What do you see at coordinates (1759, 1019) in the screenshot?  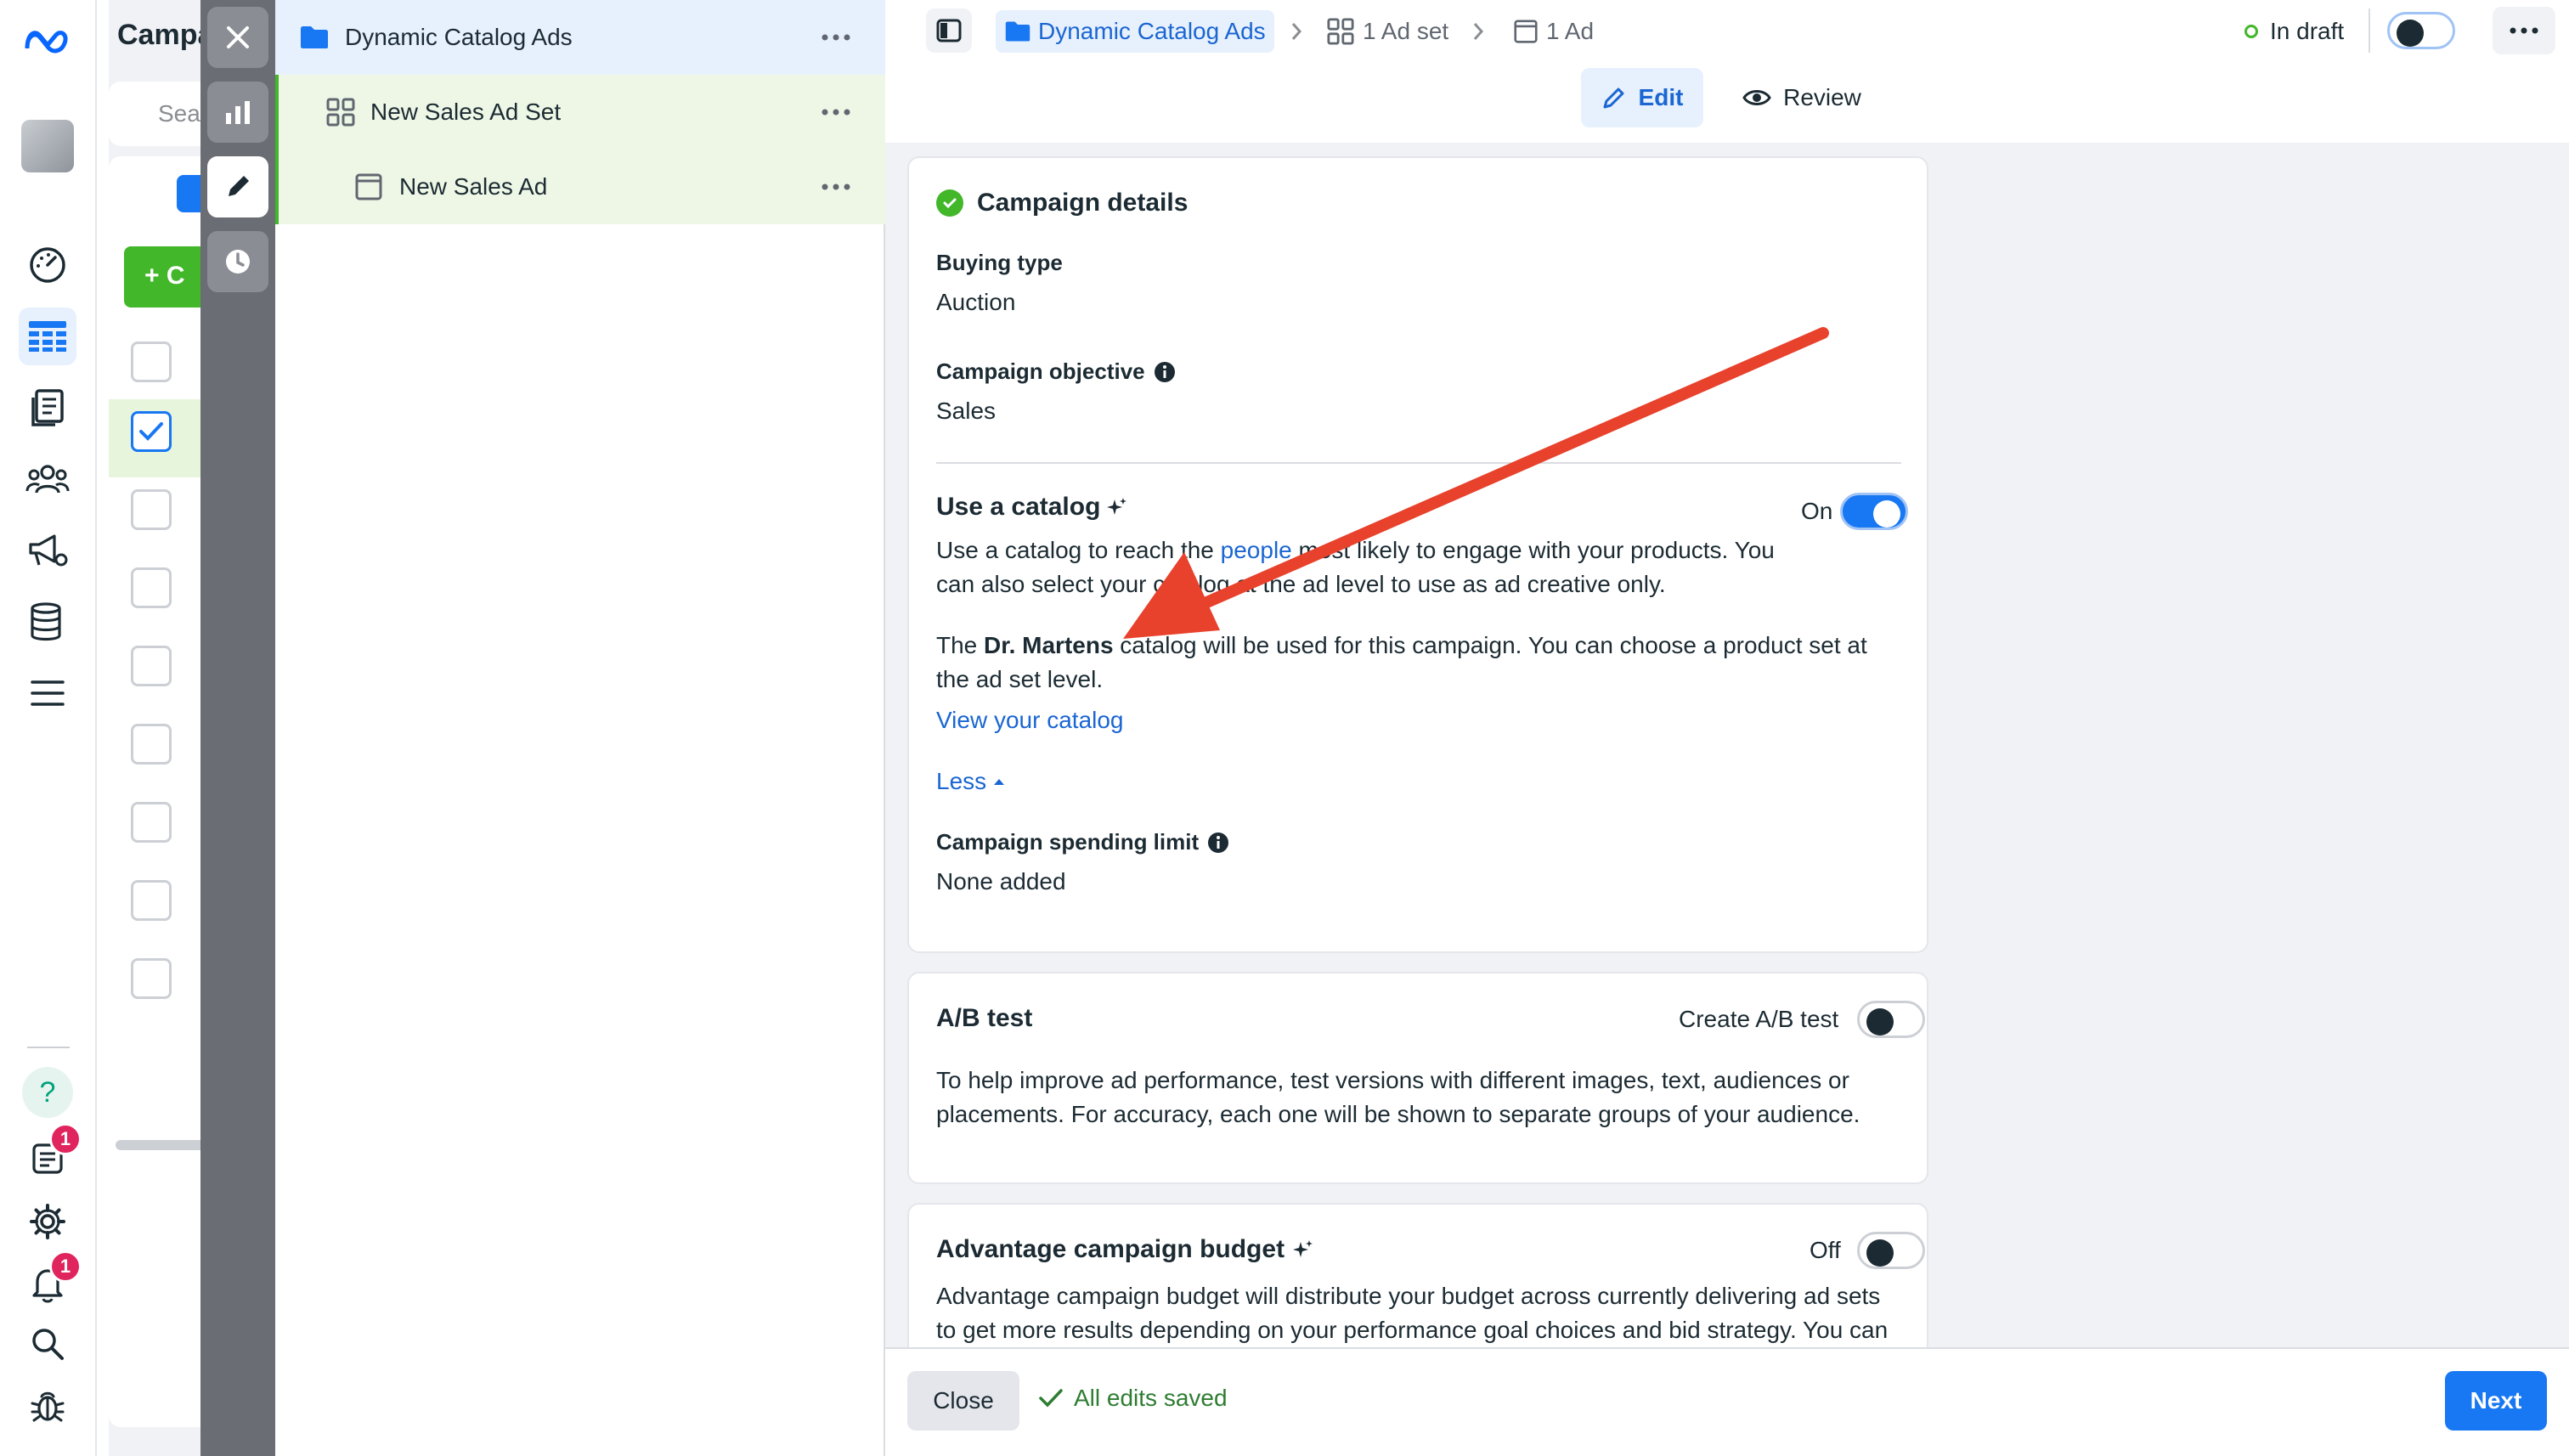 I see `ab-test-toggle-label: Create A/B test` at bounding box center [1759, 1019].